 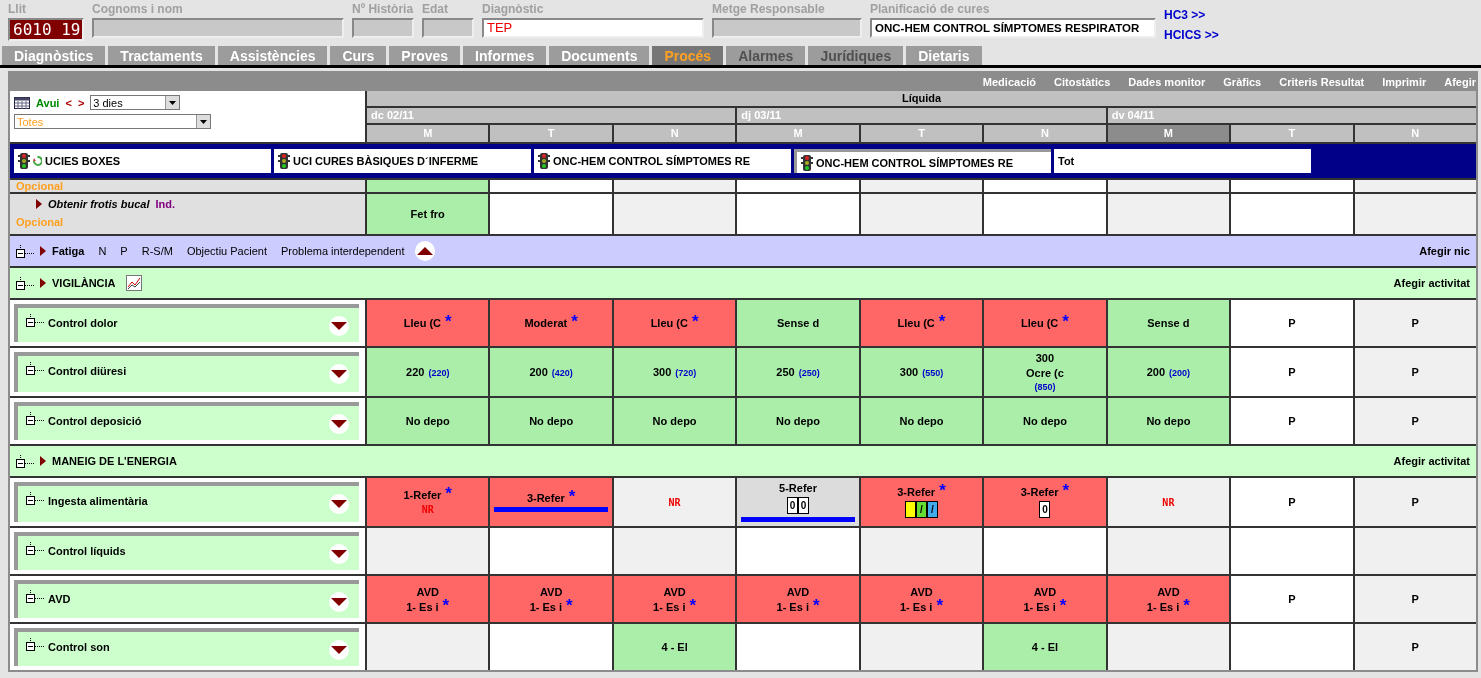 What do you see at coordinates (102, 251) in the screenshot?
I see `problem-option: N` at bounding box center [102, 251].